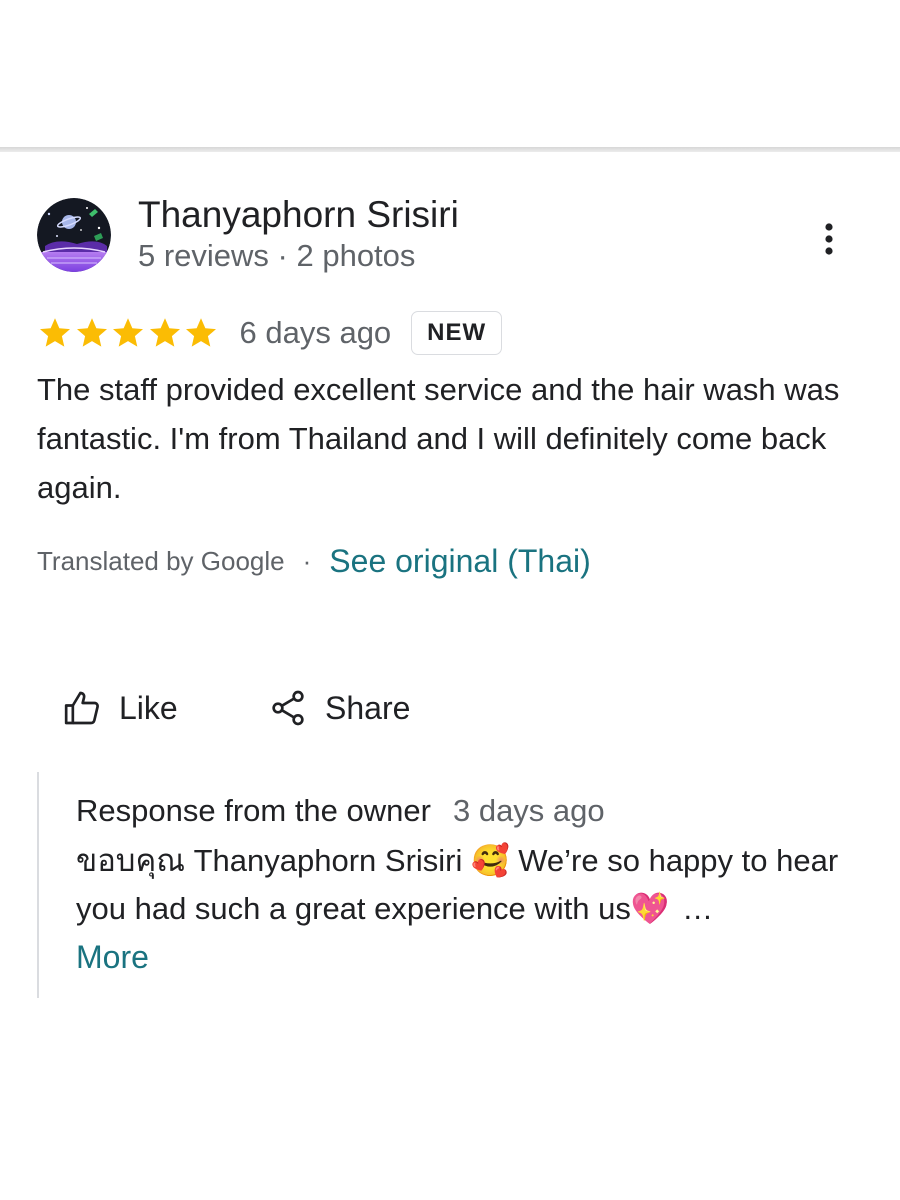  What do you see at coordinates (112, 957) in the screenshot?
I see `owner-response-more-link: More` at bounding box center [112, 957].